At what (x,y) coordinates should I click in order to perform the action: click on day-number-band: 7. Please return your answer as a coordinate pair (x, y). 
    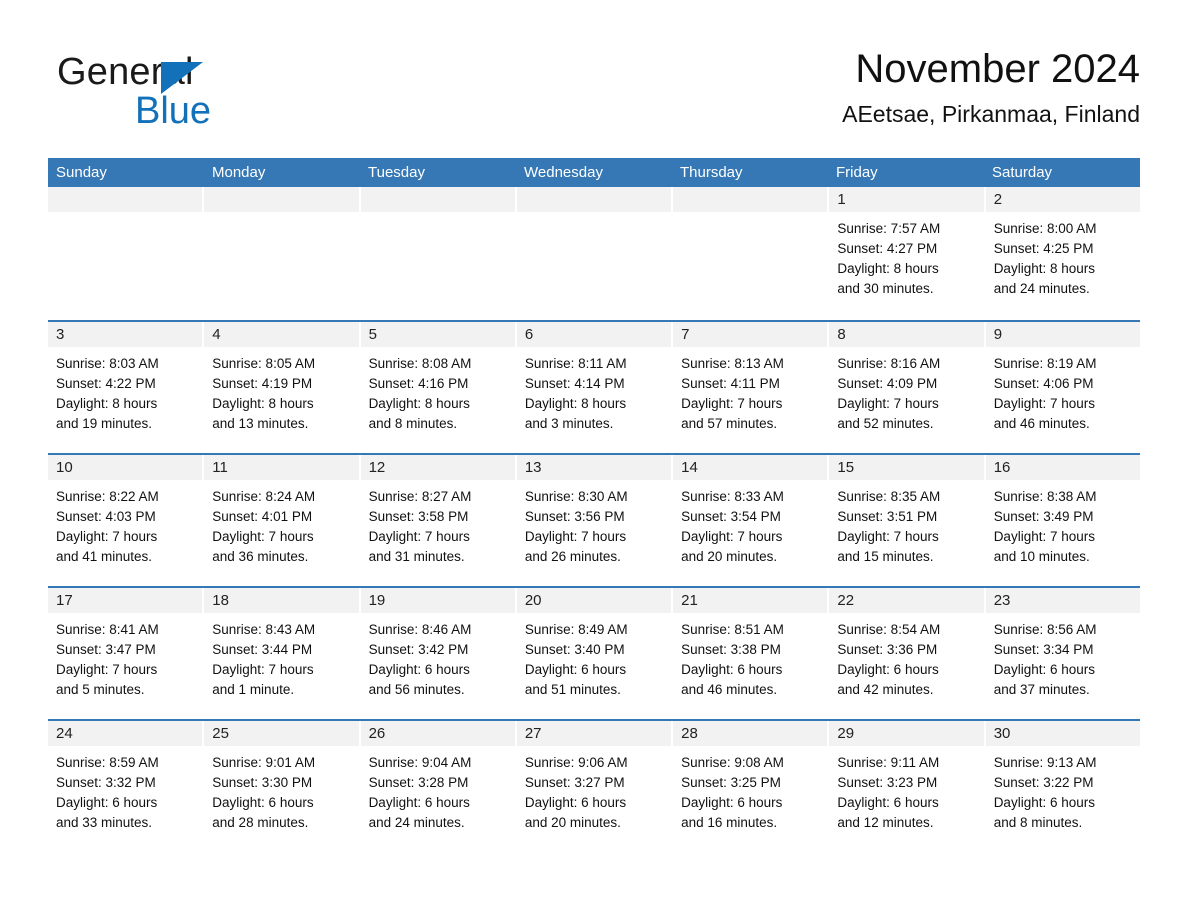
    Looking at the image, I should click on (750, 334).